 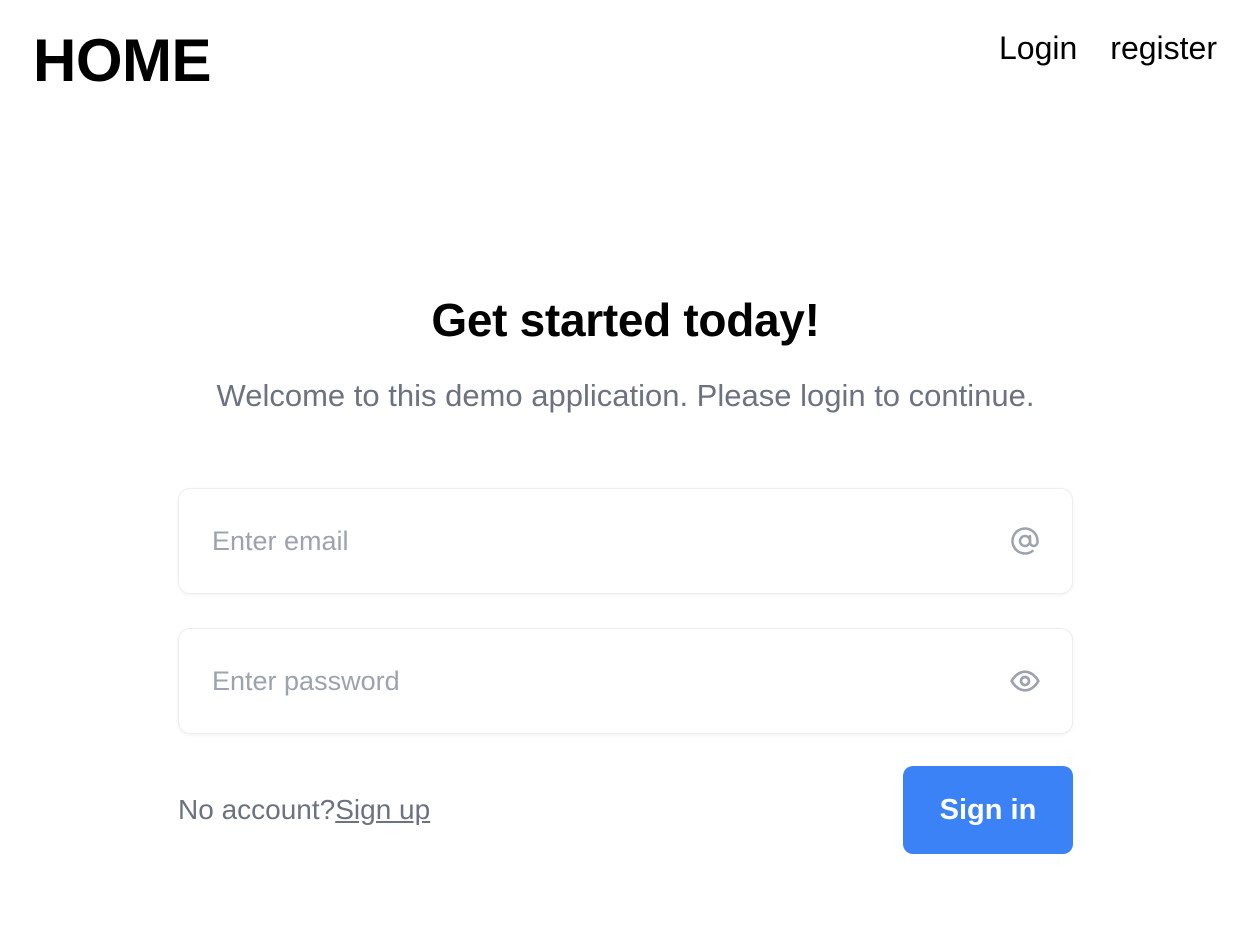 What do you see at coordinates (1163, 48) in the screenshot?
I see `register-link: register` at bounding box center [1163, 48].